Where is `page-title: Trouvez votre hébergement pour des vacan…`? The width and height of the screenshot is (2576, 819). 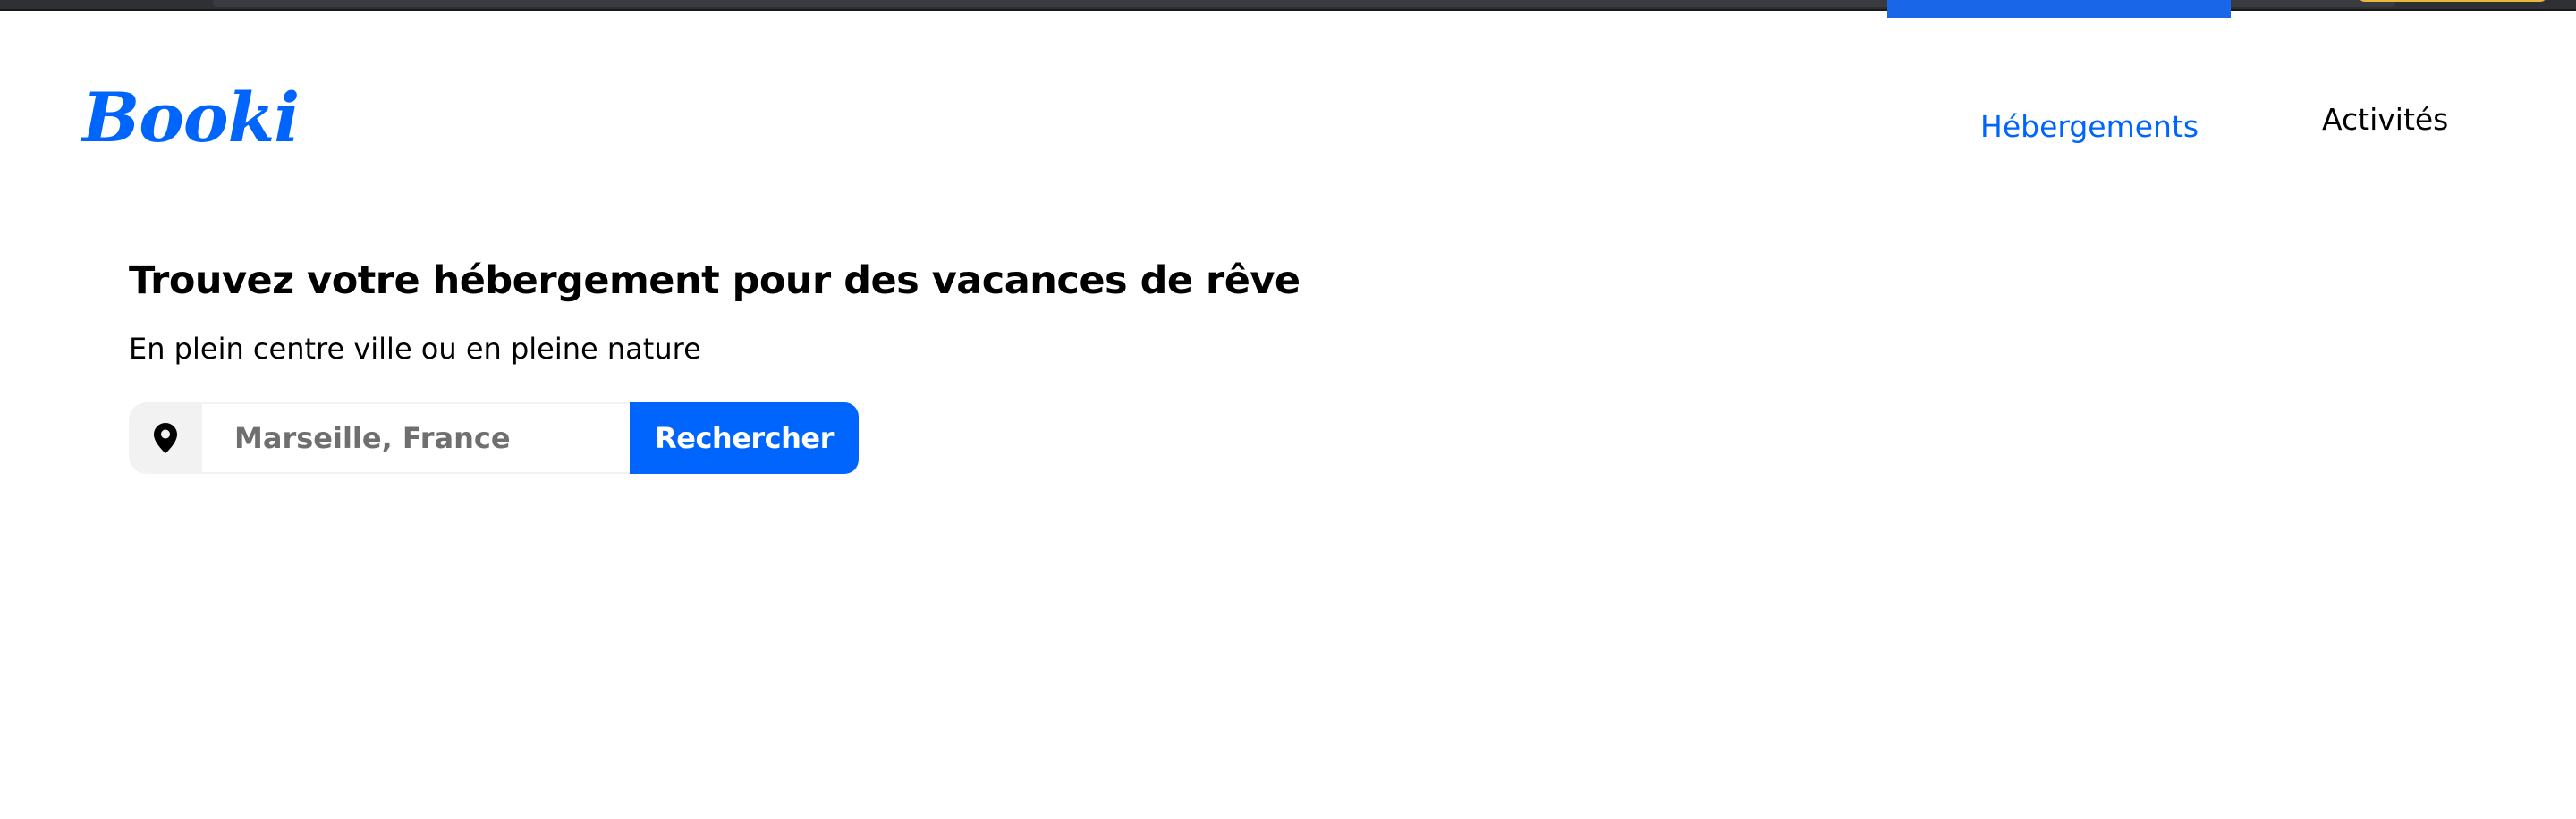
page-title: Trouvez votre hébergement pour des vacan… is located at coordinates (715, 280).